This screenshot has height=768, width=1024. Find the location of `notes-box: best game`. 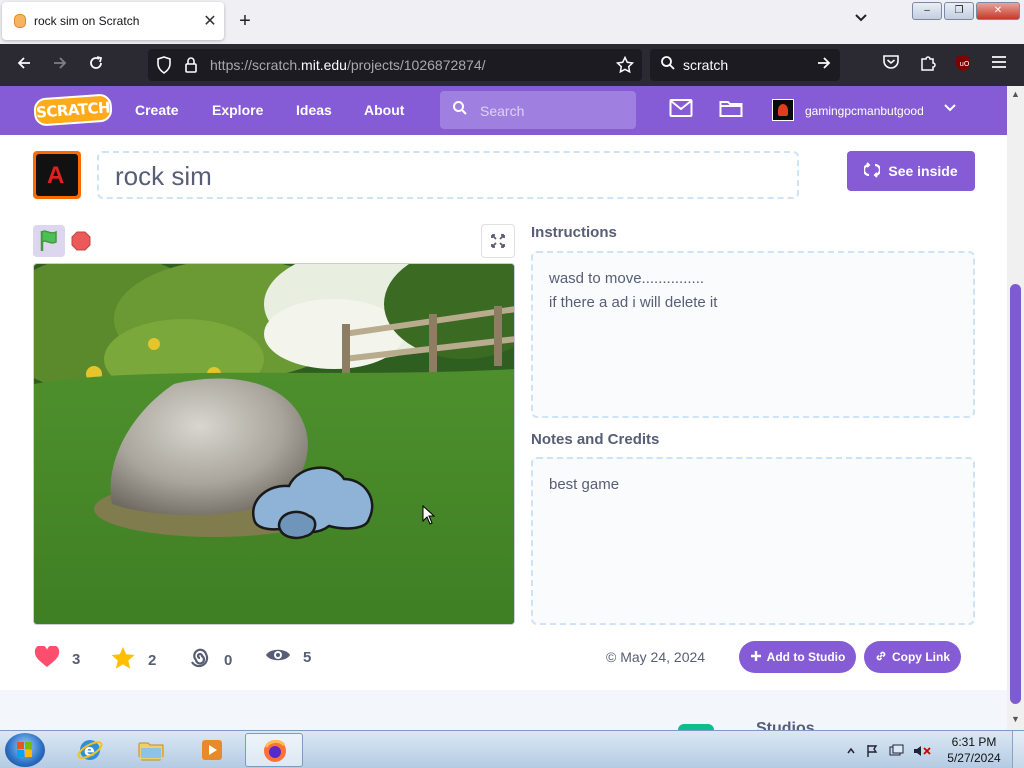

notes-box: best game is located at coordinates (753, 541).